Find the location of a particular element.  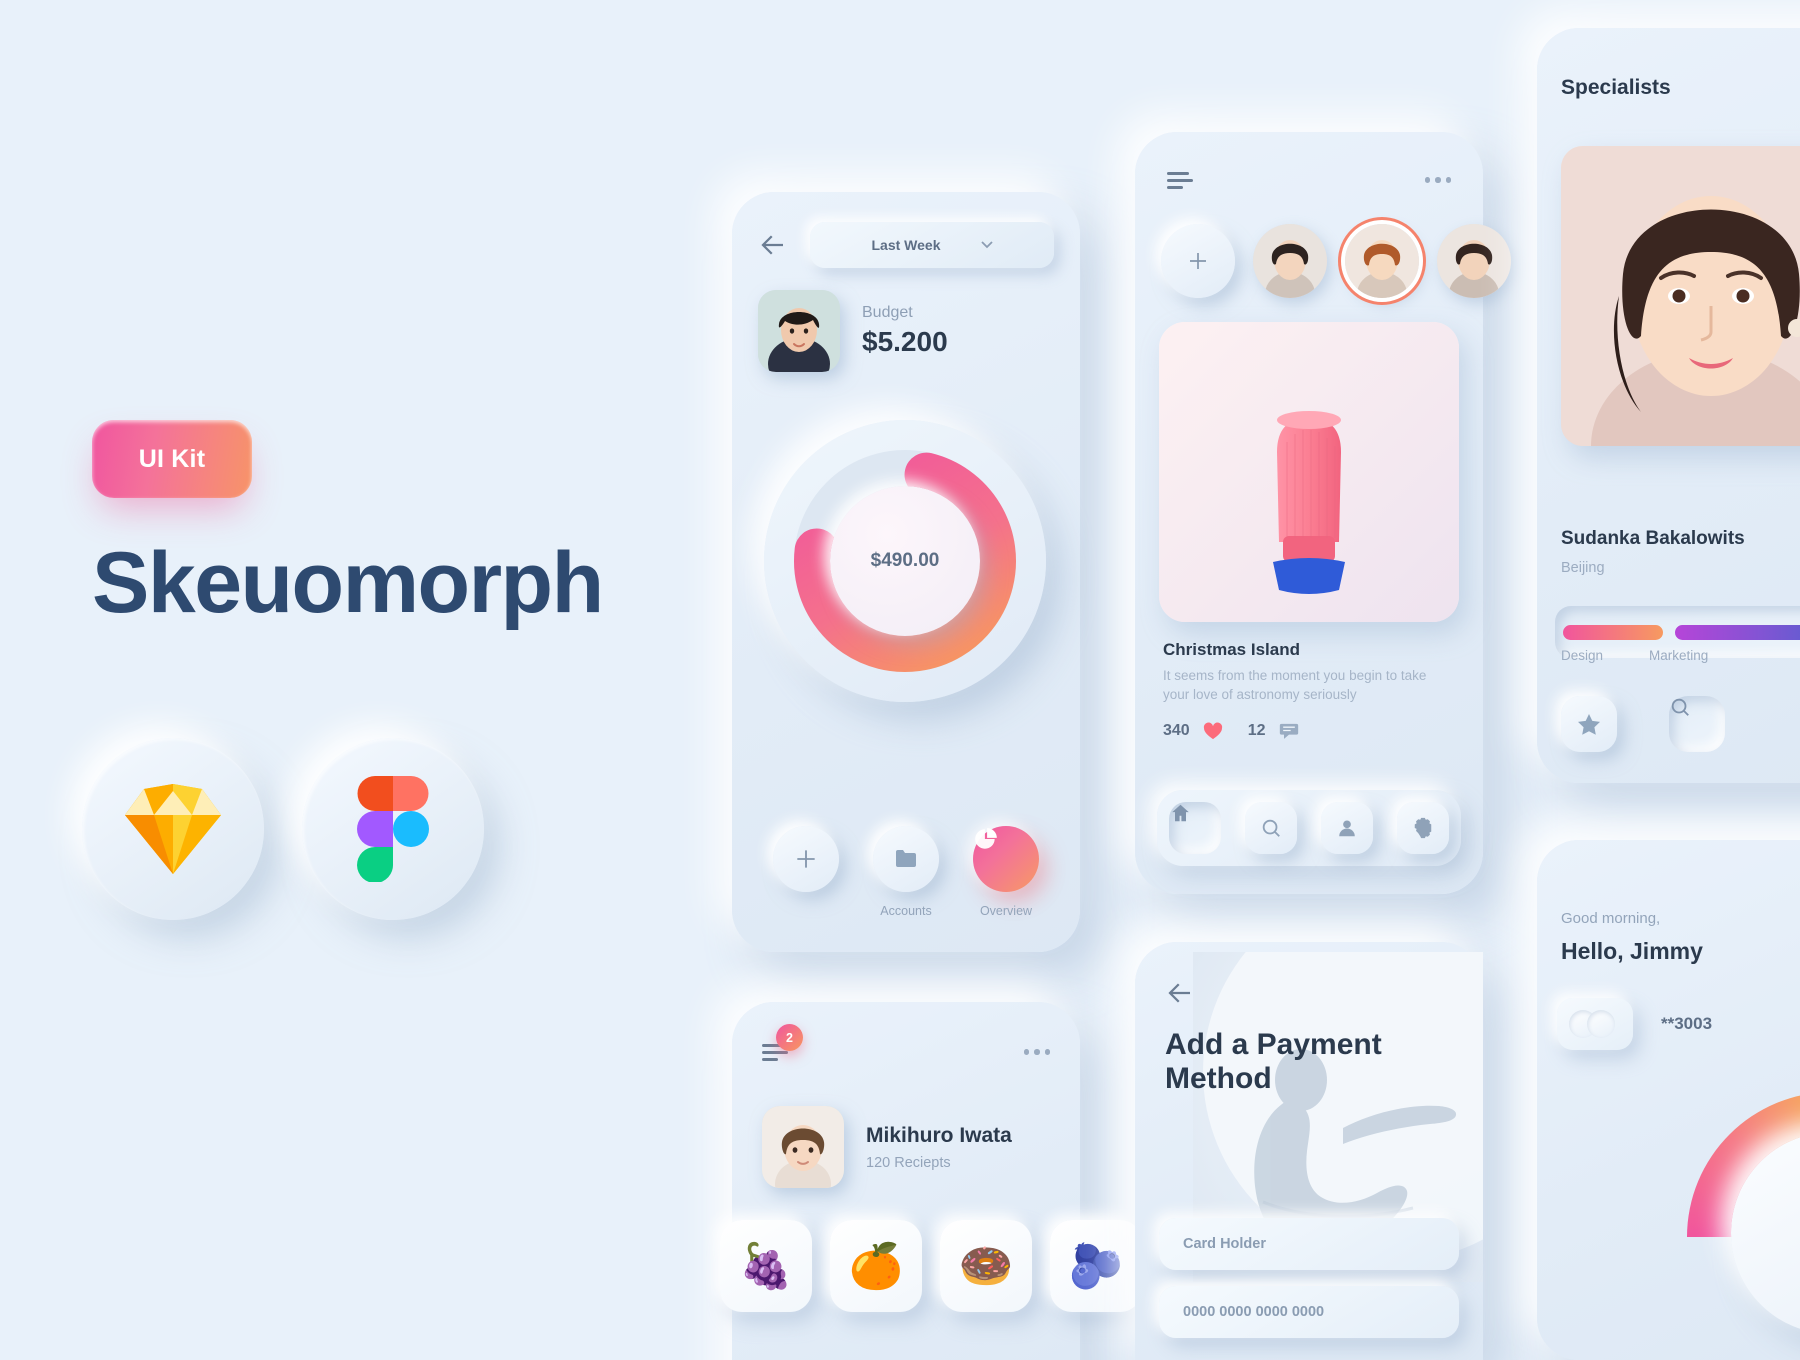

skill-bar-marketing is located at coordinates (1737, 632).